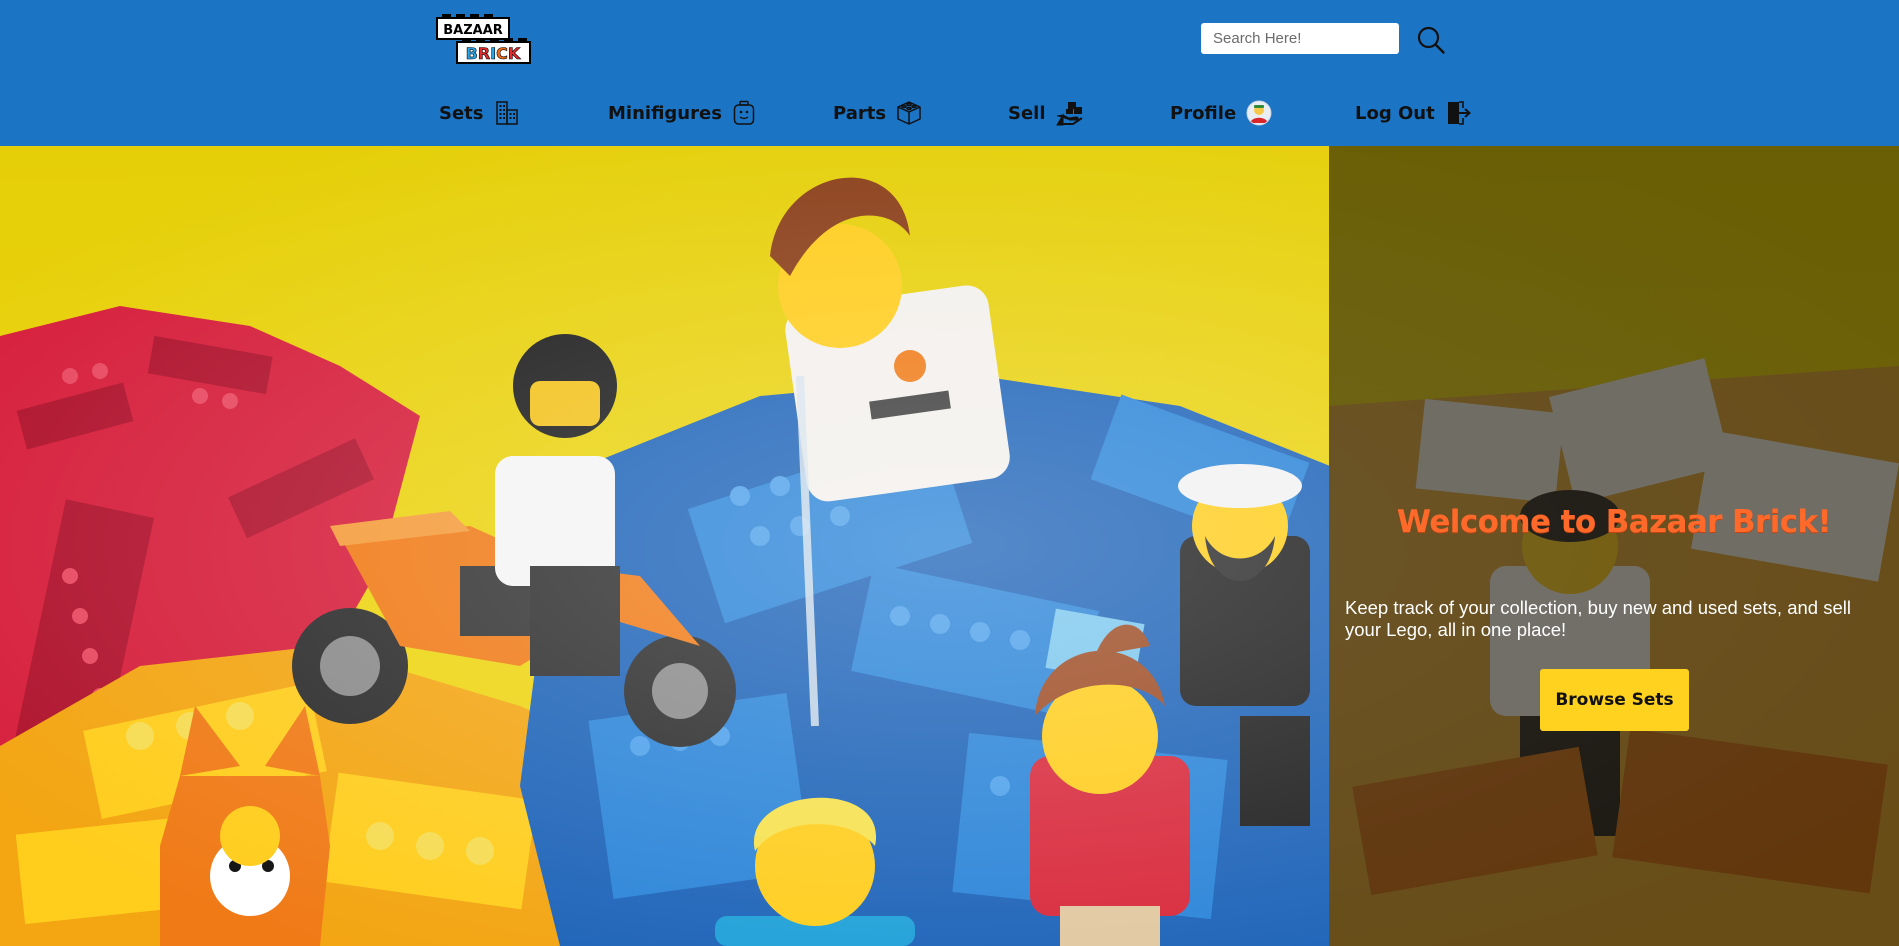  I want to click on search-input, so click(1300, 38).